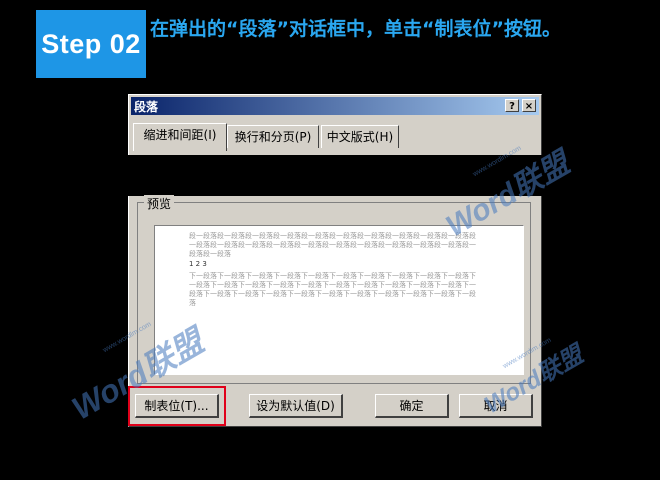 This screenshot has width=660, height=480. Describe the element at coordinates (146, 107) in the screenshot. I see `dialog-title: 段落` at that location.